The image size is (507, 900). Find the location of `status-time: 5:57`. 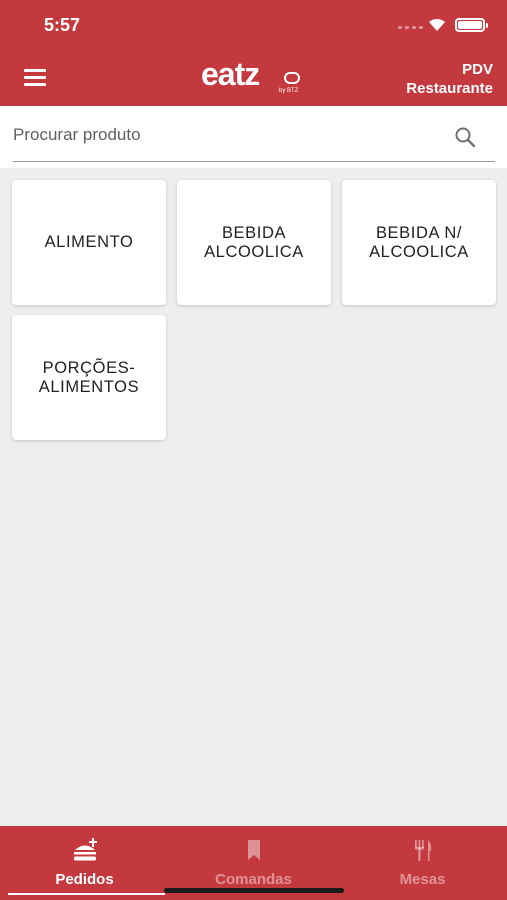

status-time: 5:57 is located at coordinates (62, 25).